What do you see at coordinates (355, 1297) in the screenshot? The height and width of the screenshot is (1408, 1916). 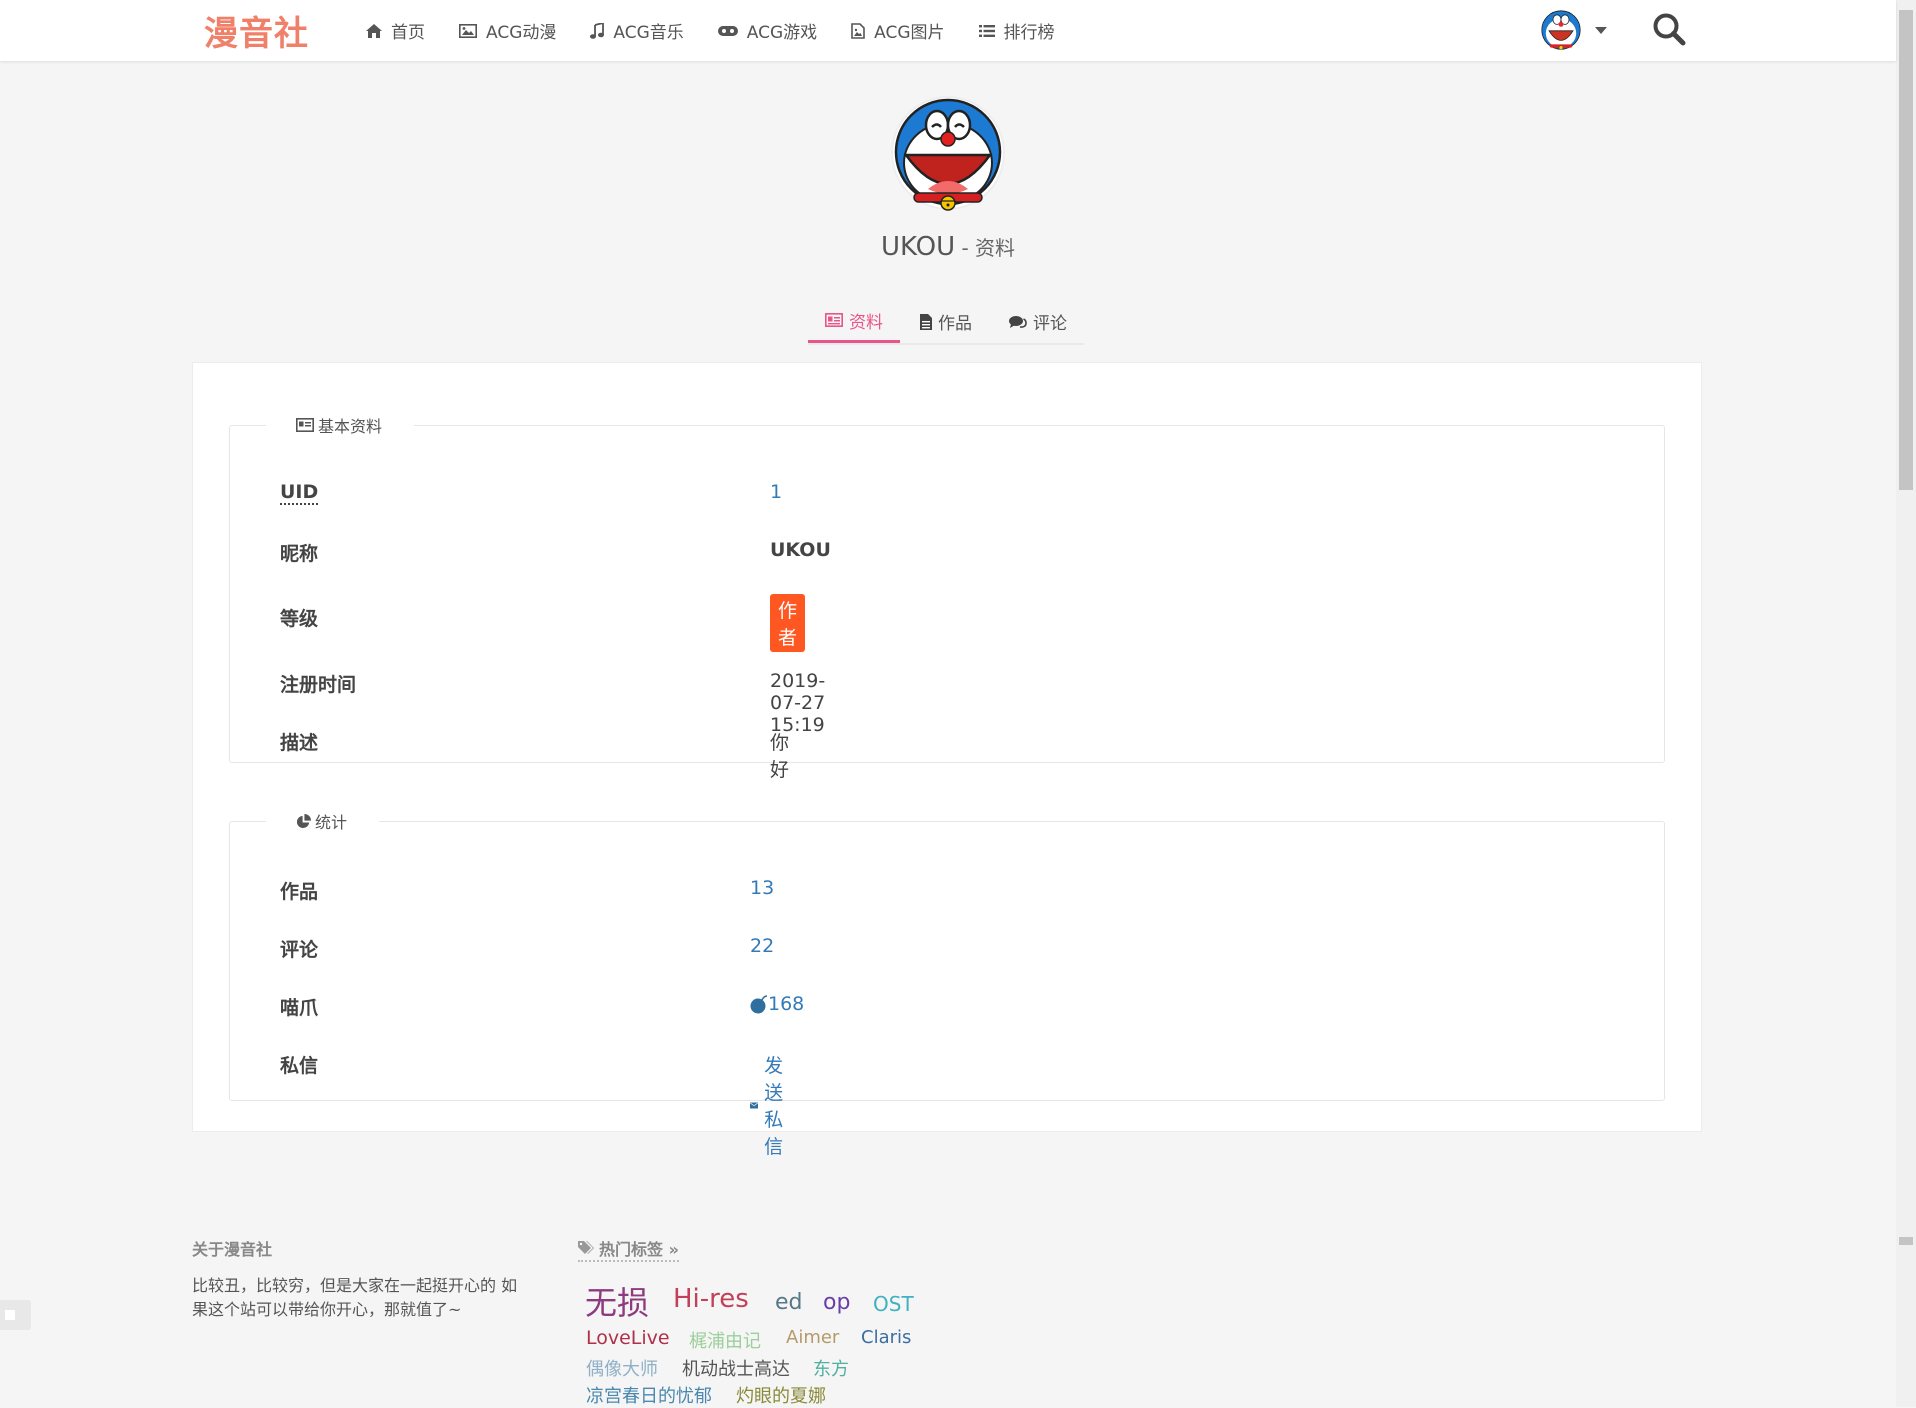 I see `footer-about-text: 比较丑，比较穷，但是大家在一起挺开心的 如果这个站可以带给你开心，那就值了~` at bounding box center [355, 1297].